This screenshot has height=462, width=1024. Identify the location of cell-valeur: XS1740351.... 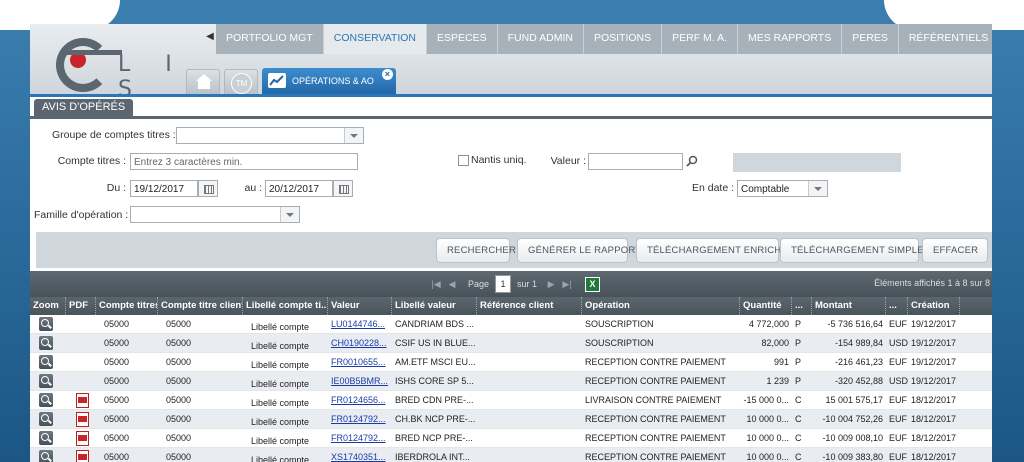
(360, 455).